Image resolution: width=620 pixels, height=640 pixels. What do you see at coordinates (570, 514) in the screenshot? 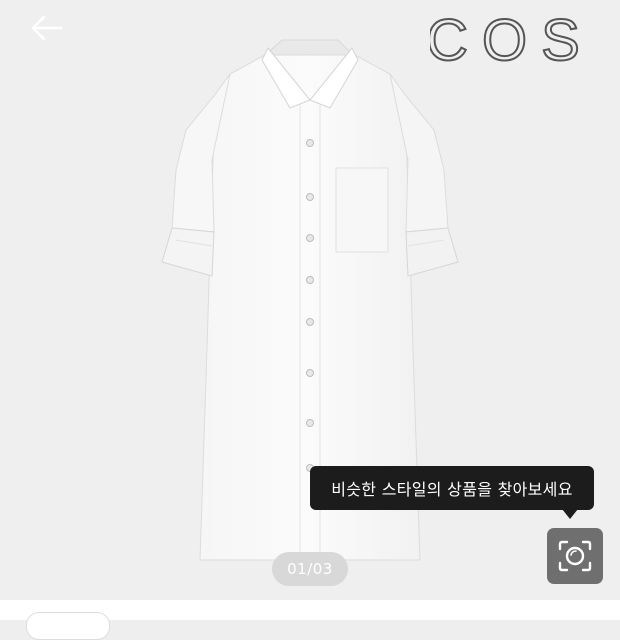
I see `tooltip-arrow` at bounding box center [570, 514].